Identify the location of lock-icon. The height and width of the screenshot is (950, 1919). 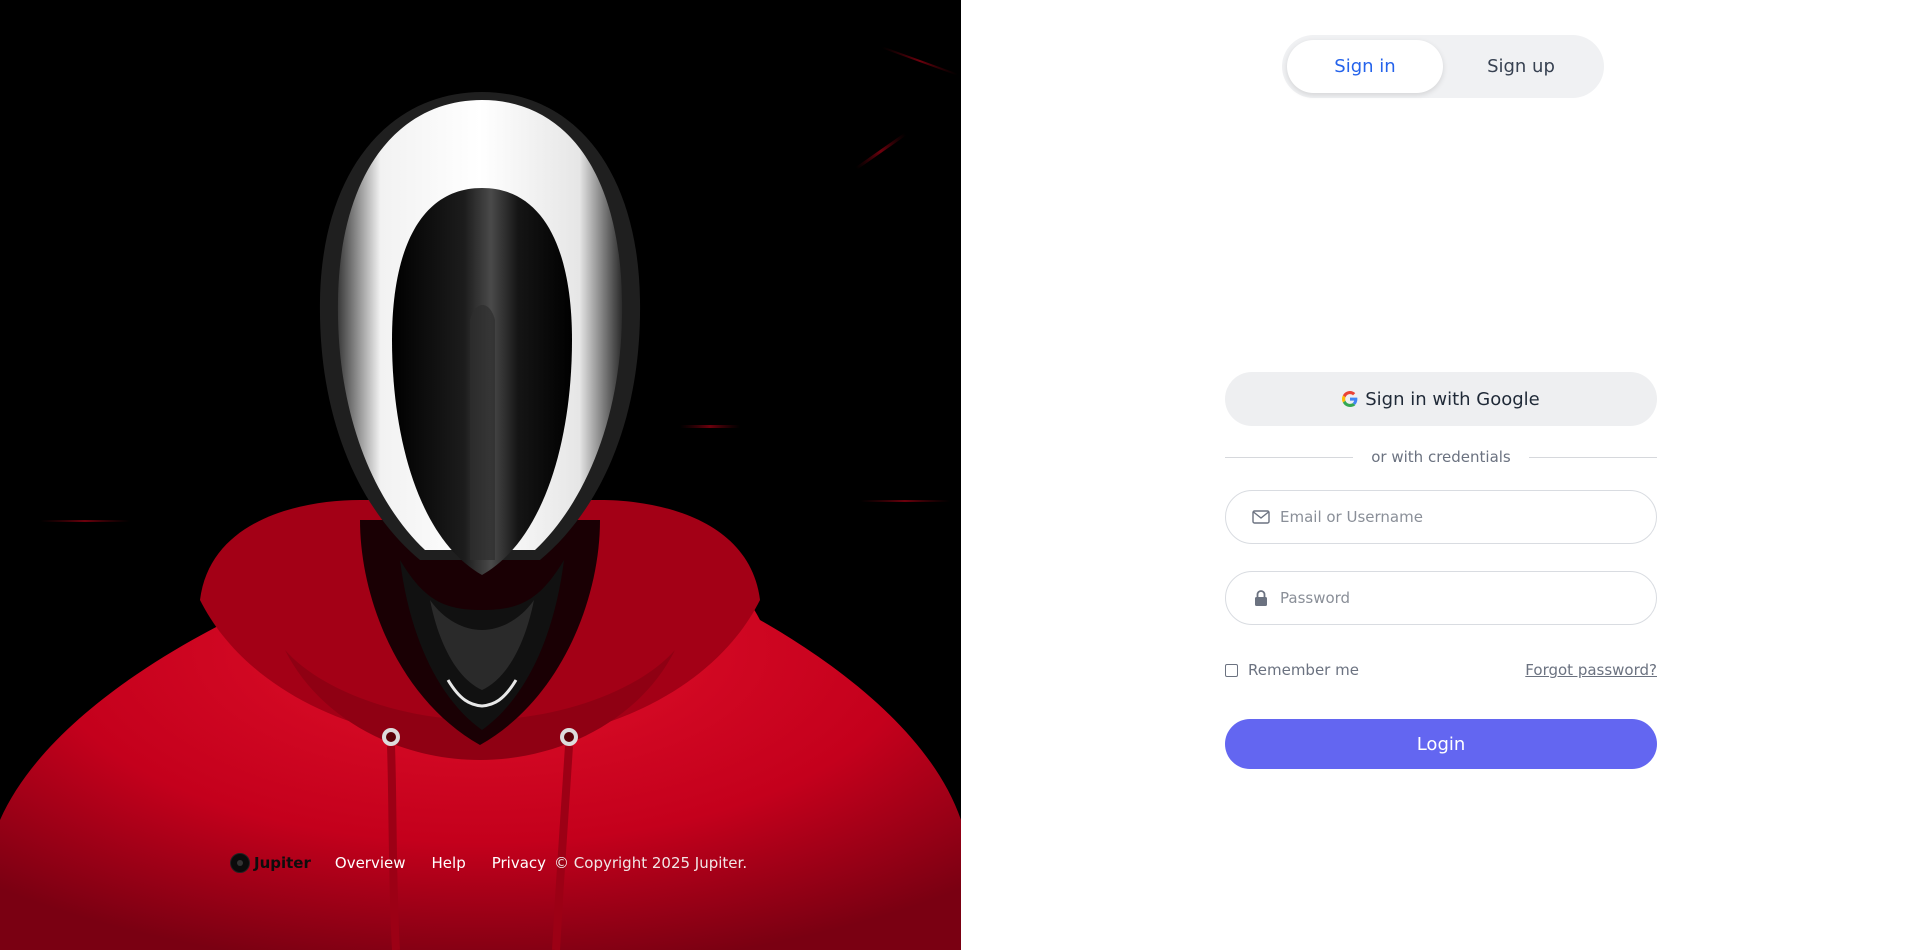
(1261, 598).